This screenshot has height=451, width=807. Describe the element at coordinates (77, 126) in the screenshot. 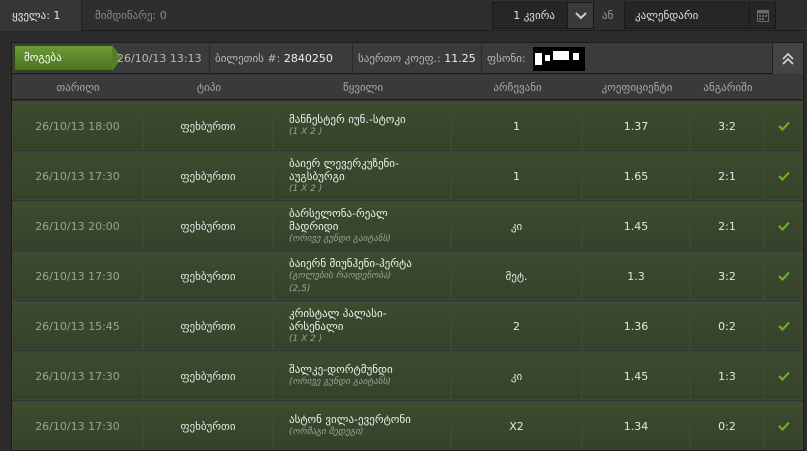

I see `row-date: 26/10/13 18:00` at that location.